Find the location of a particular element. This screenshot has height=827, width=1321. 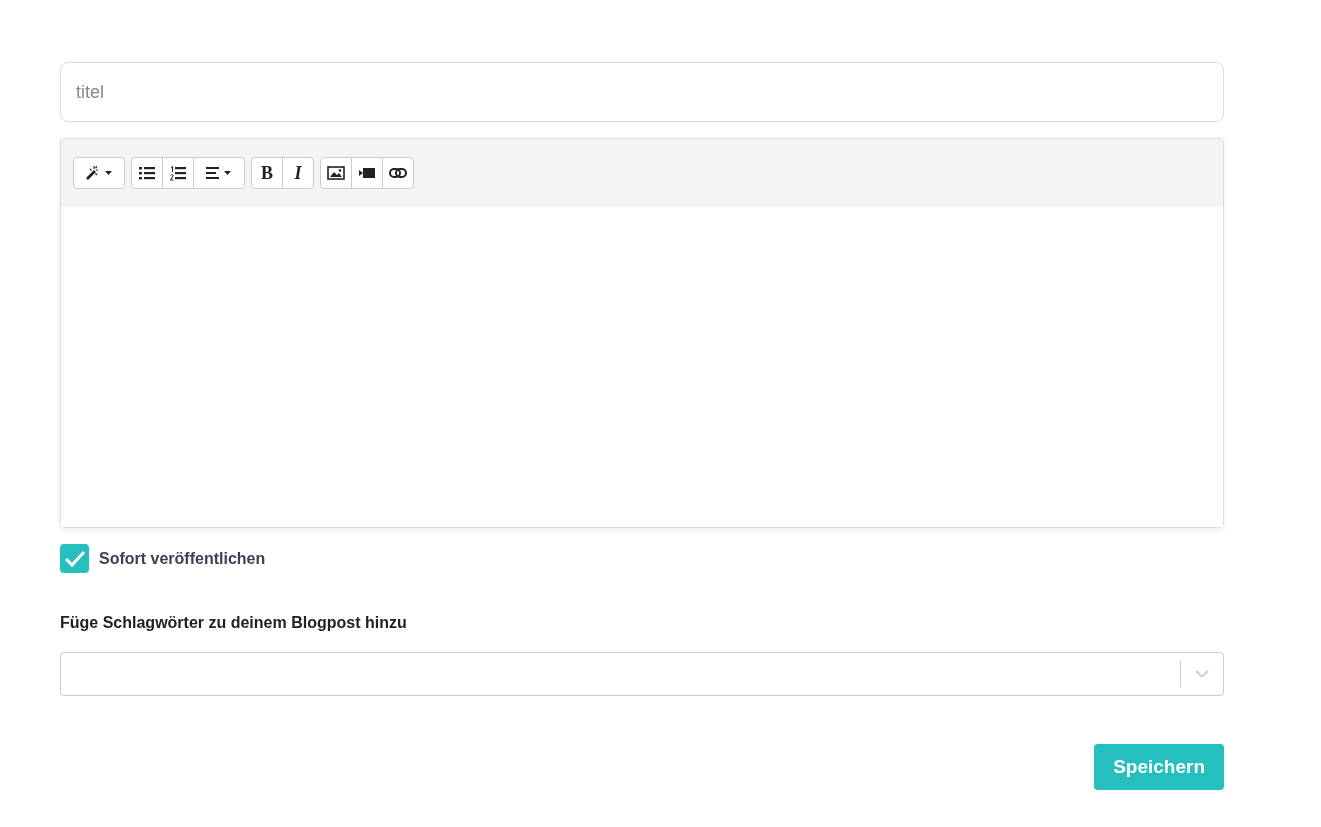

bulleted-list-icon is located at coordinates (147, 173).